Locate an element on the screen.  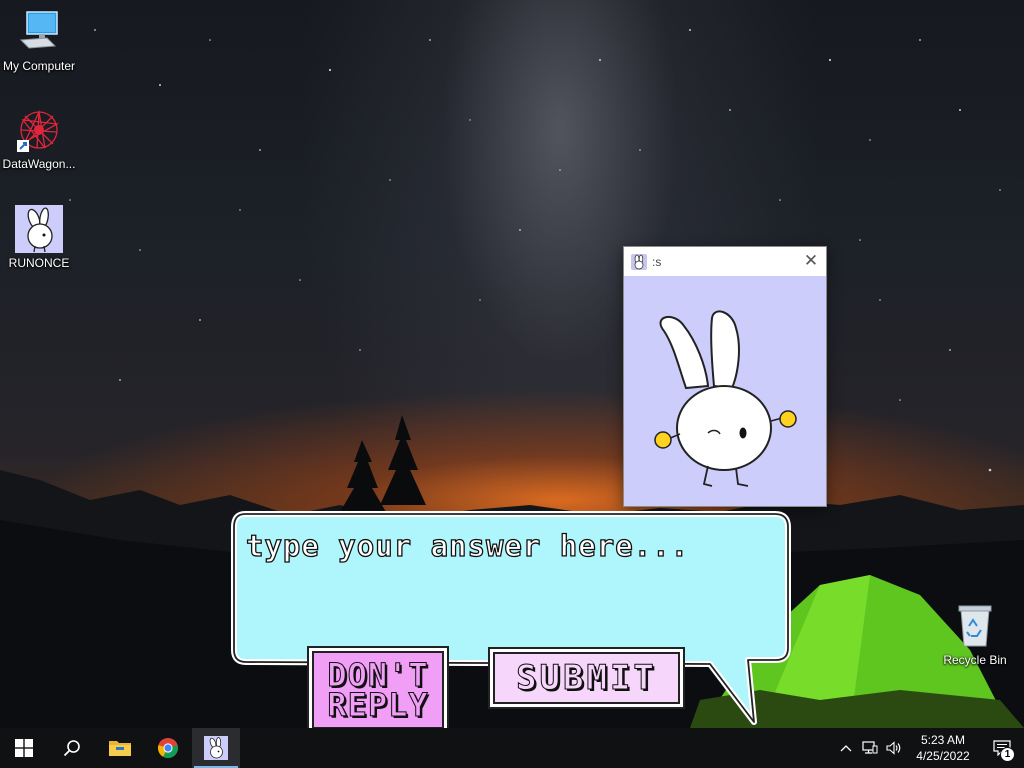
search-button is located at coordinates (72, 748).